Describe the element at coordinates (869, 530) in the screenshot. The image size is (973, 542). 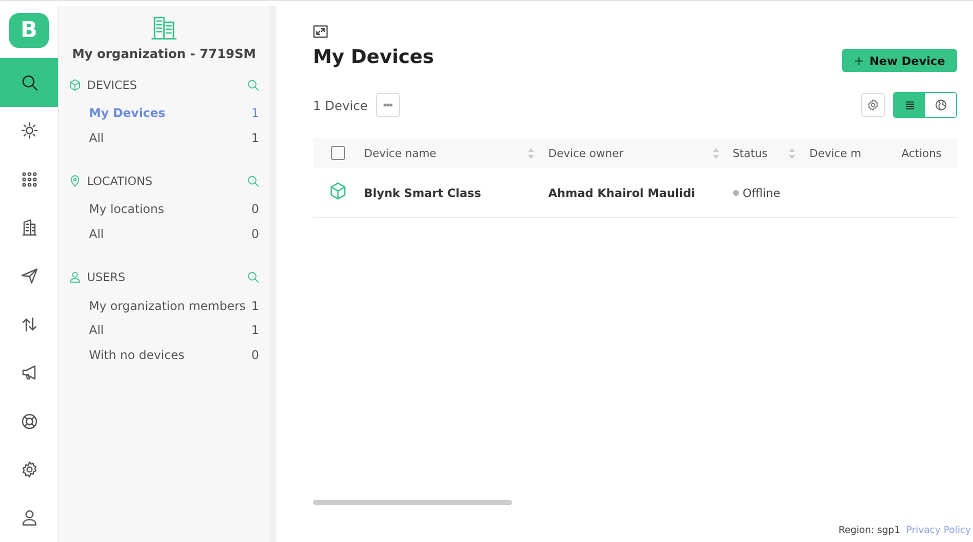
I see `region-label: Region: sgp1` at that location.